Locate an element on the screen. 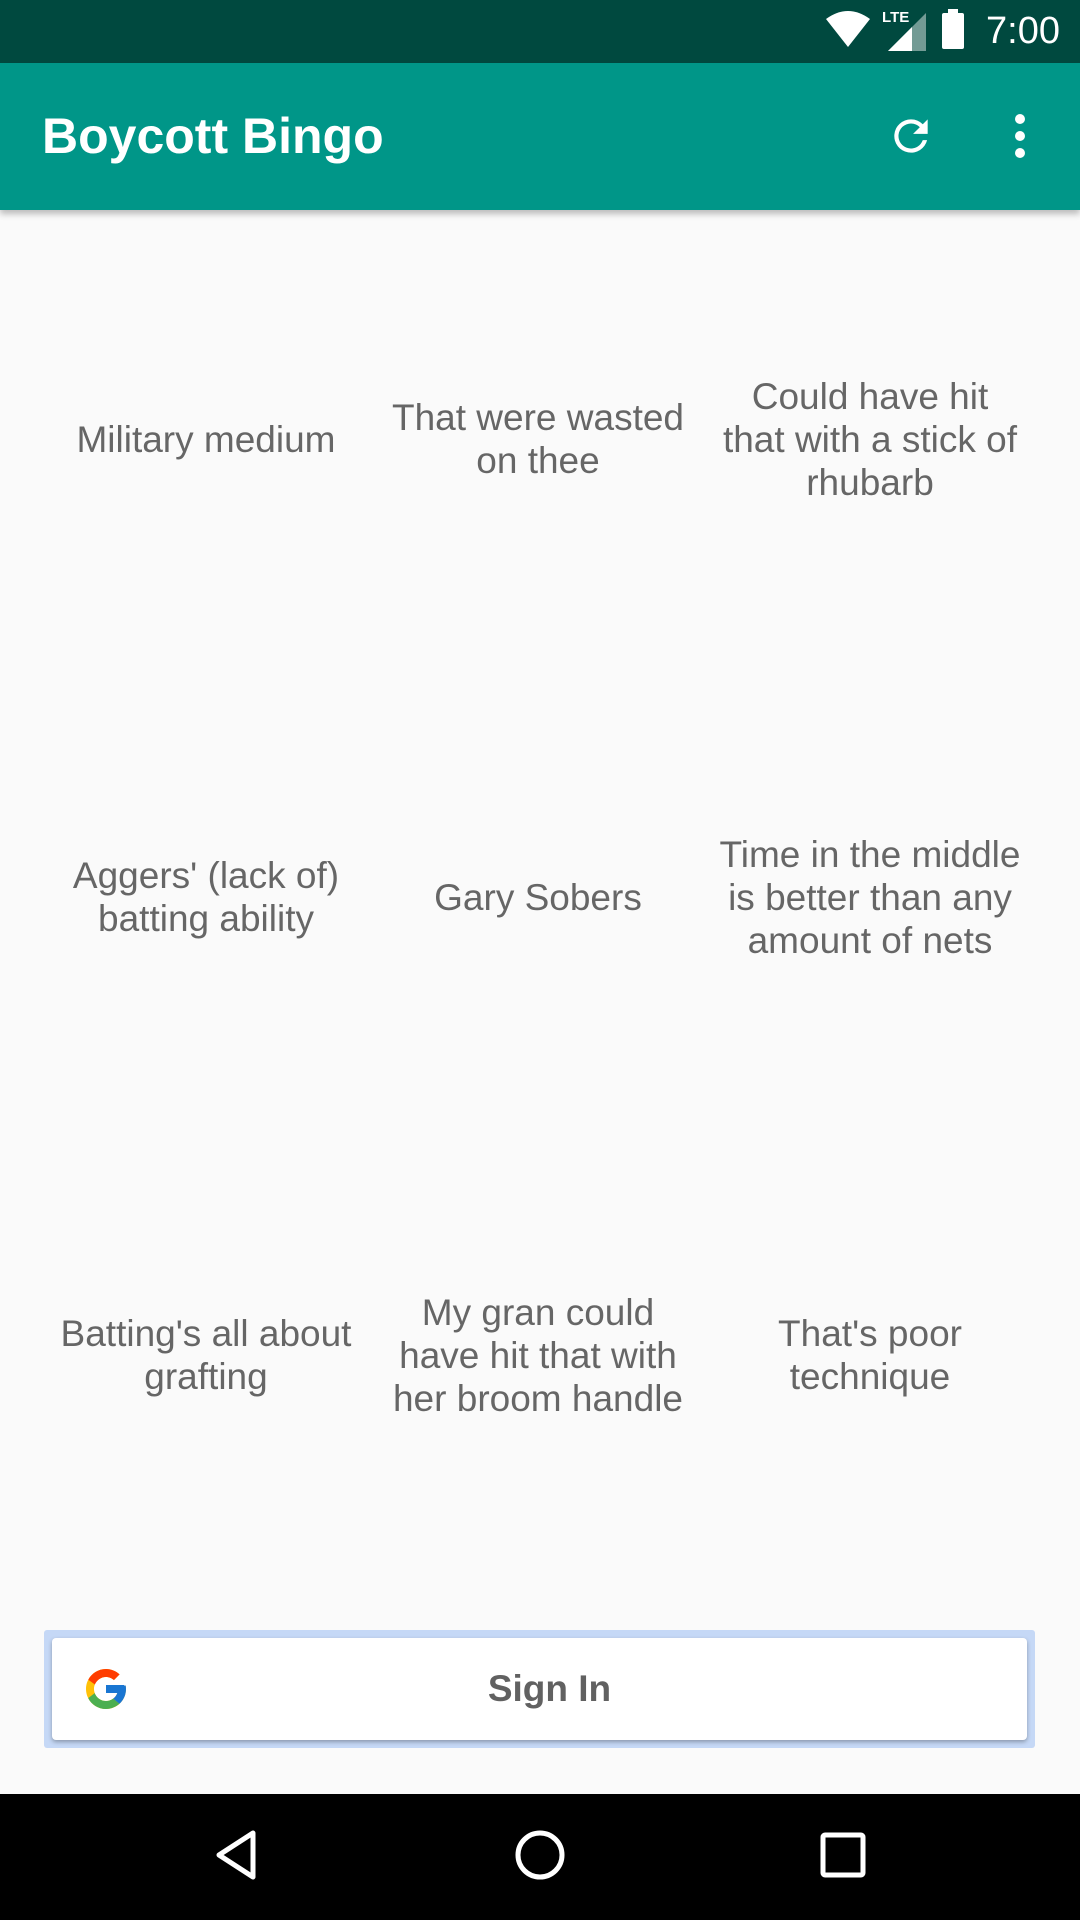 The height and width of the screenshot is (1920, 1080). home-button is located at coordinates (540, 1857).